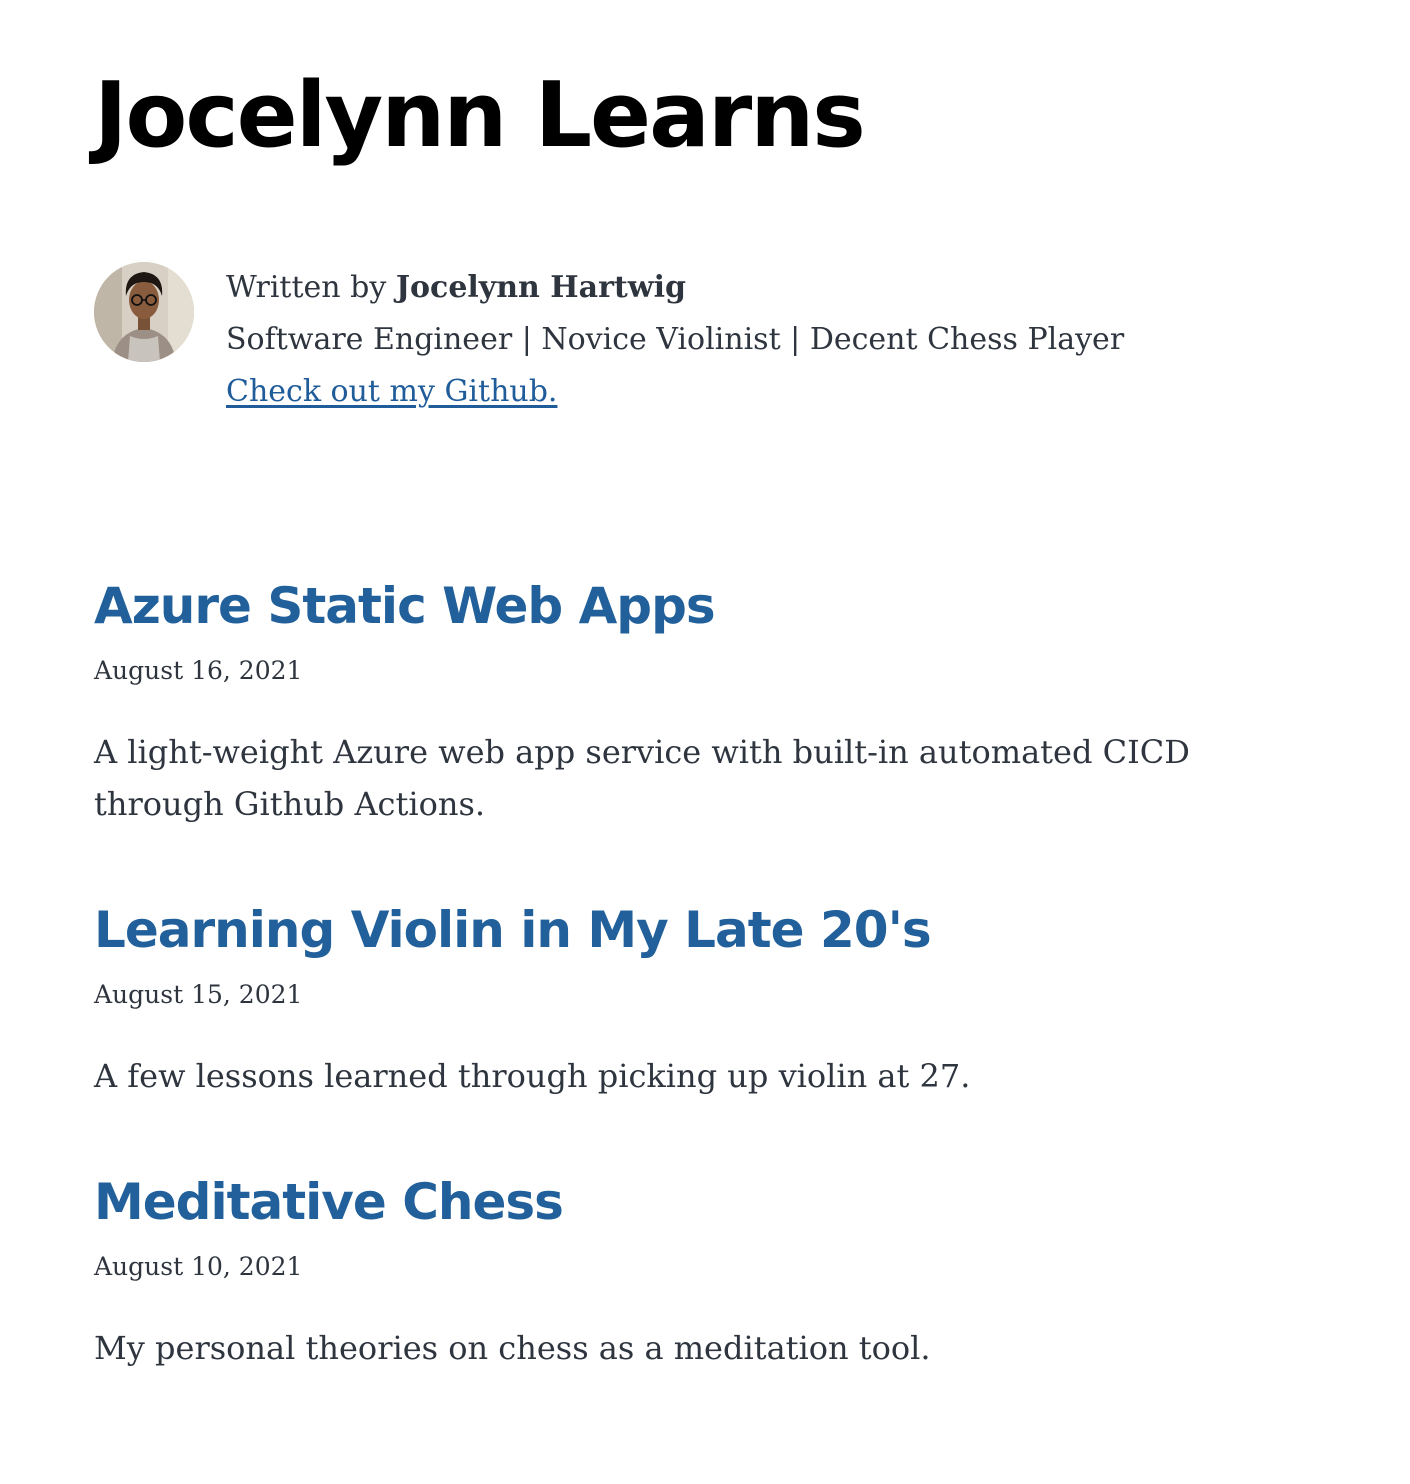 This screenshot has height=1484, width=1410. I want to click on author-photo-icon, so click(144, 312).